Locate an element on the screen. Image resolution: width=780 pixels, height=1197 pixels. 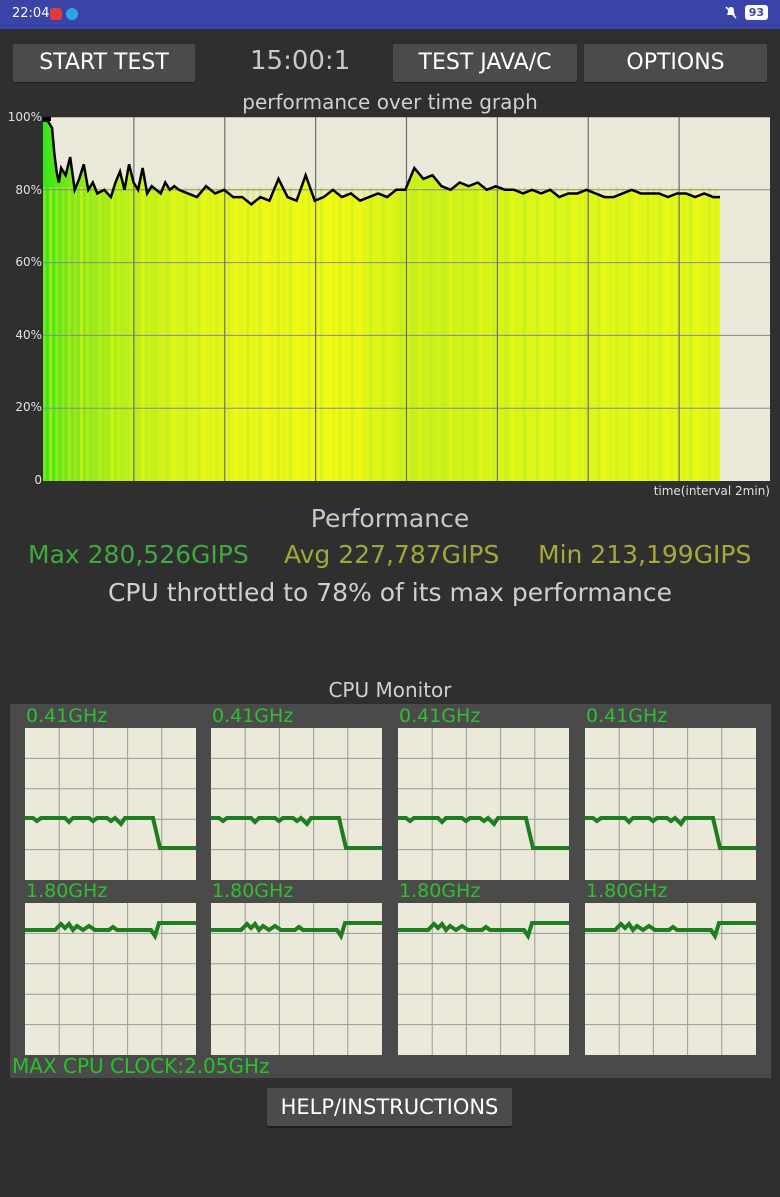
options-button: OPTIONS is located at coordinates (675, 63).